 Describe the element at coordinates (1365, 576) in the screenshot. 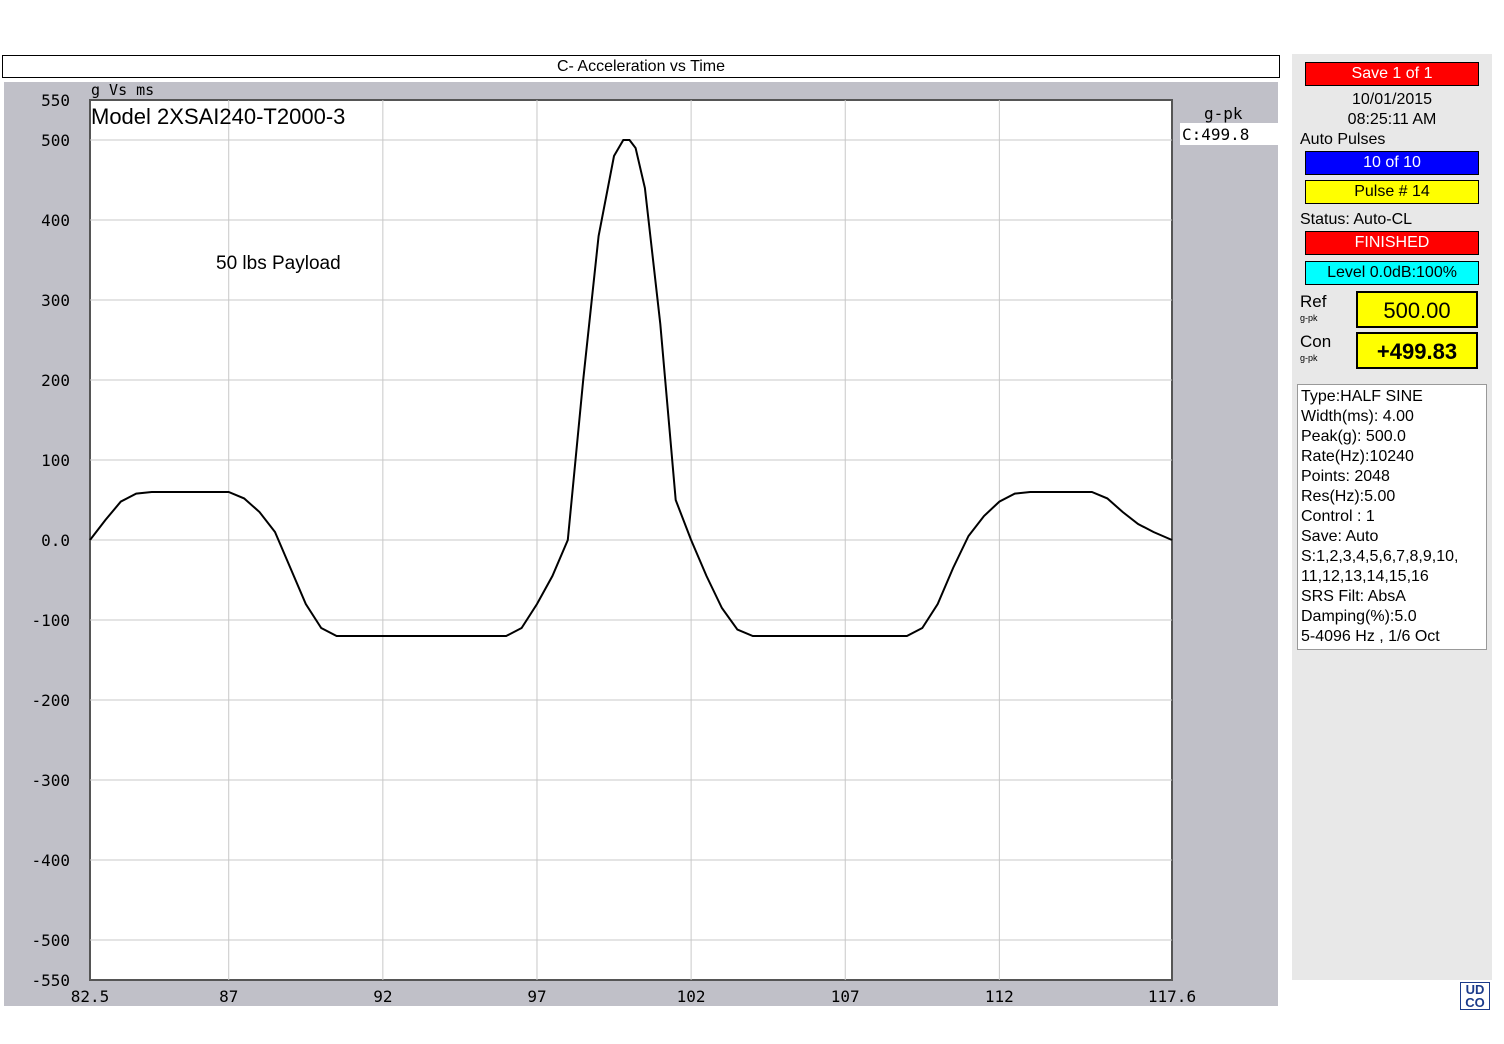

I see `parameter-line: 11,12,13,14,15,16` at that location.